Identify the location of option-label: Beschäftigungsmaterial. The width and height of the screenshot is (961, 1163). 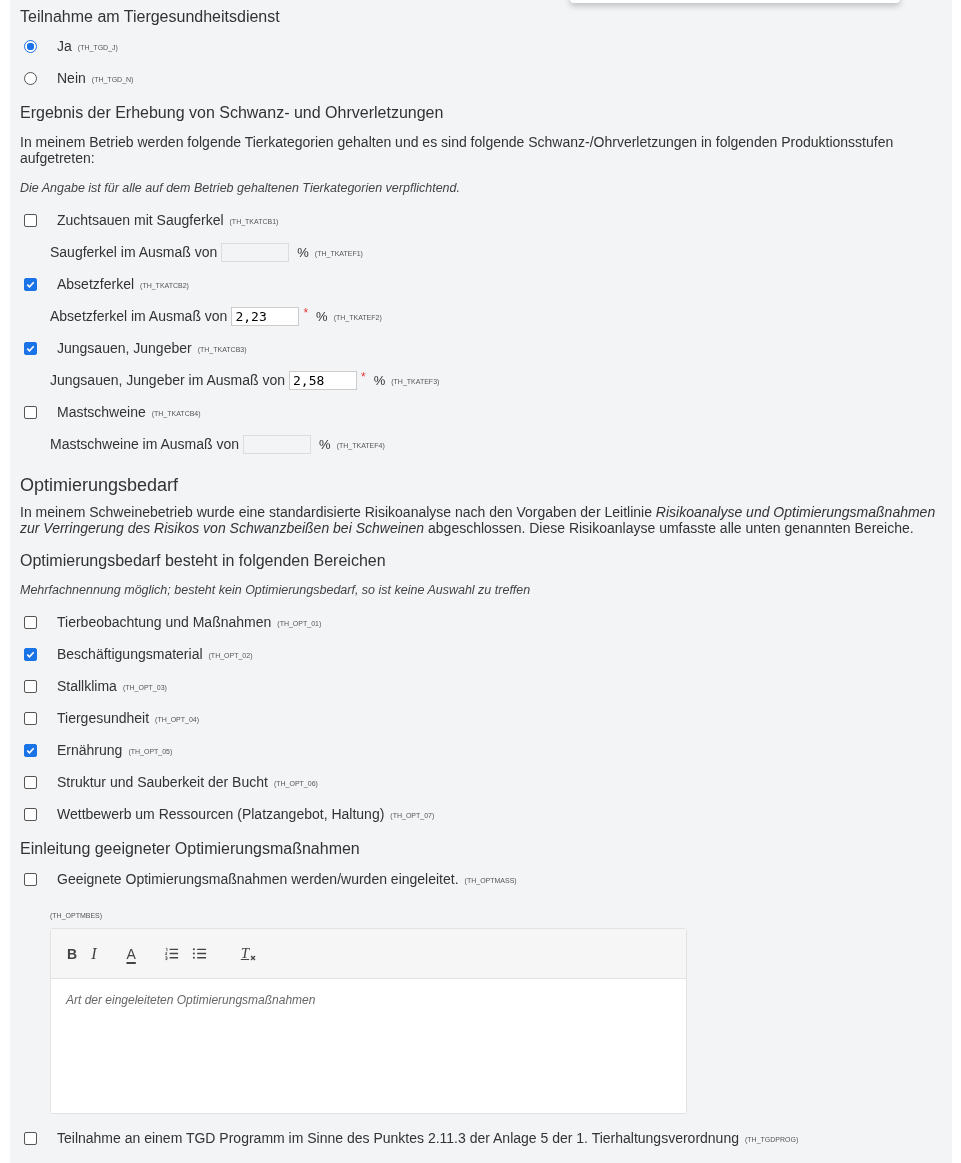
(130, 654).